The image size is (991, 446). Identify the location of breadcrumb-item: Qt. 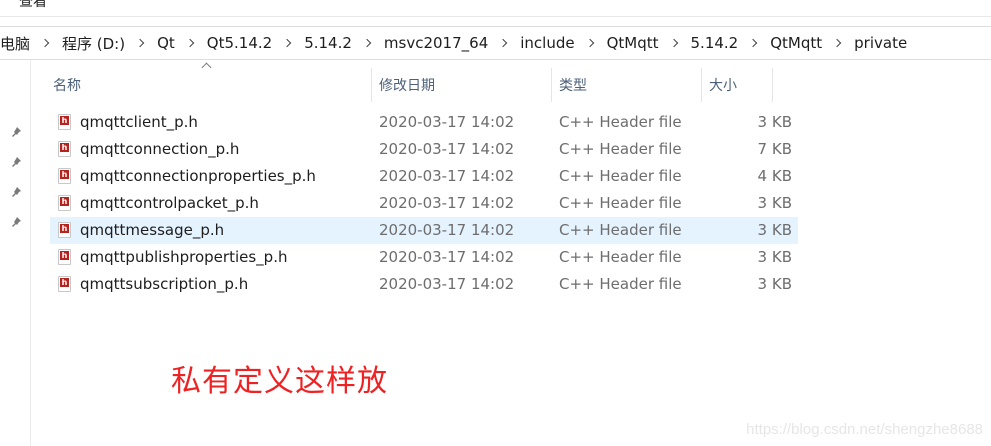
(166, 43).